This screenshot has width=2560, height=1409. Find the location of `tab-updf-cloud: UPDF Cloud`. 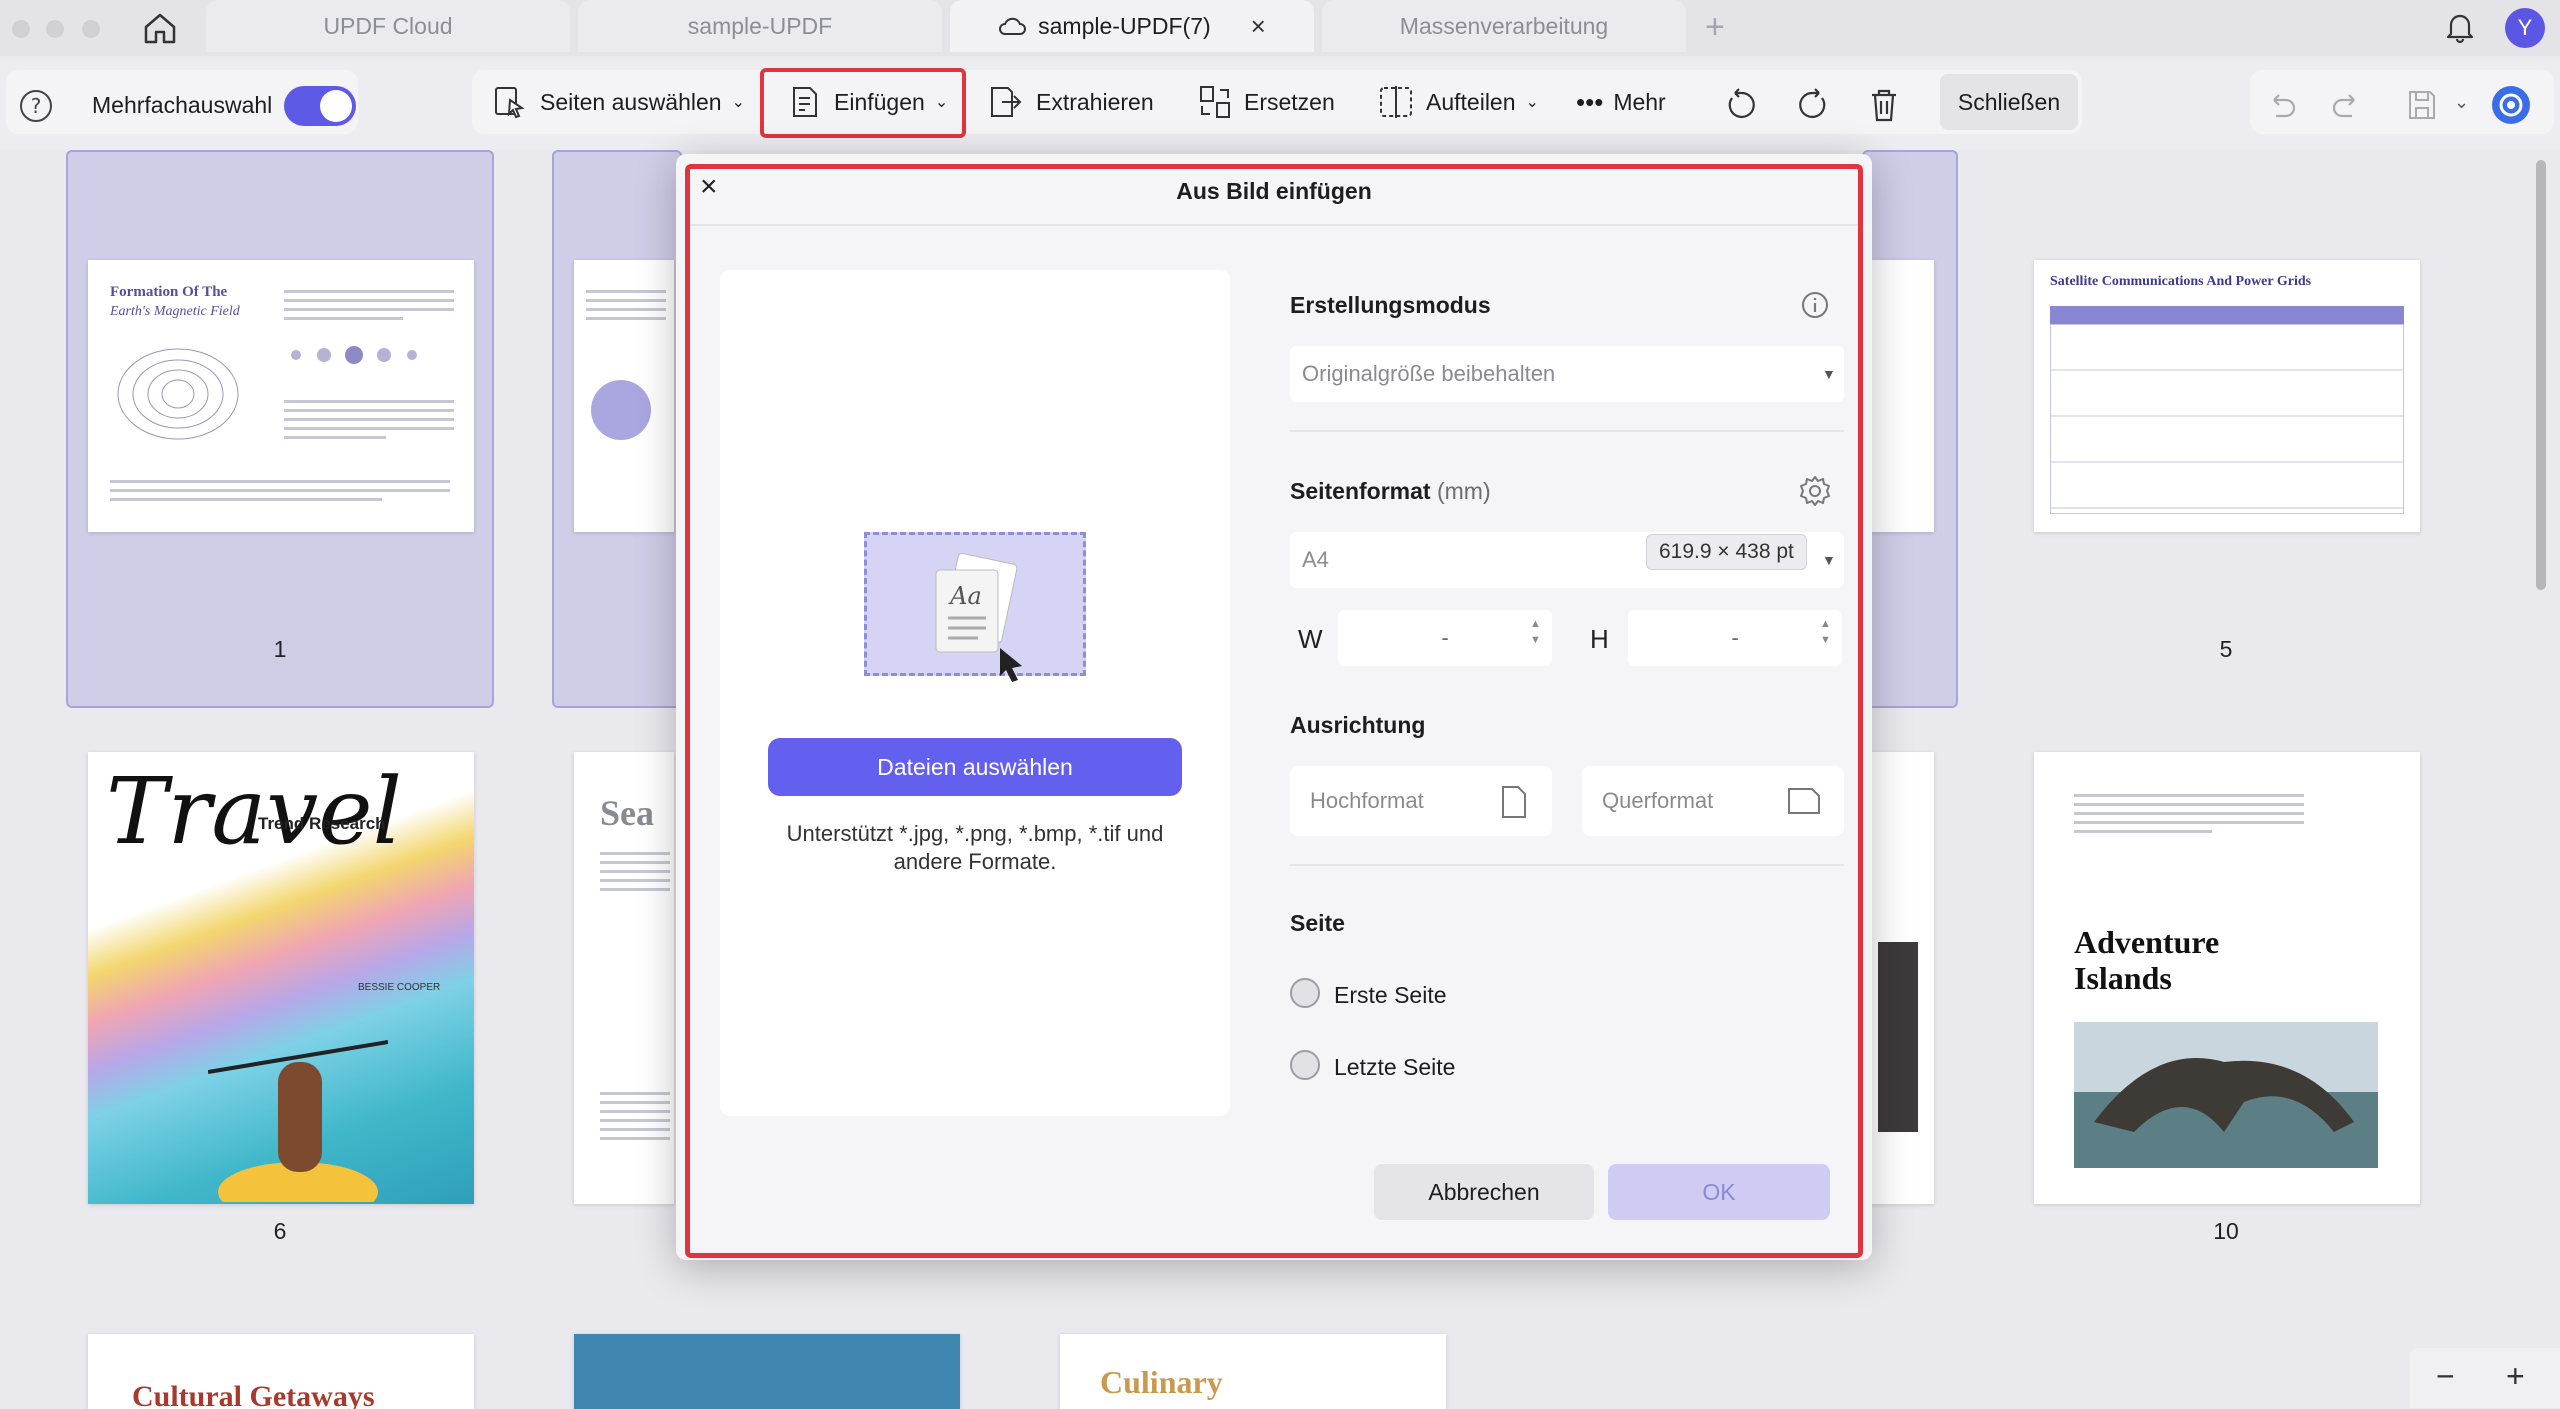

tab-updf-cloud: UPDF Cloud is located at coordinates (388, 26).